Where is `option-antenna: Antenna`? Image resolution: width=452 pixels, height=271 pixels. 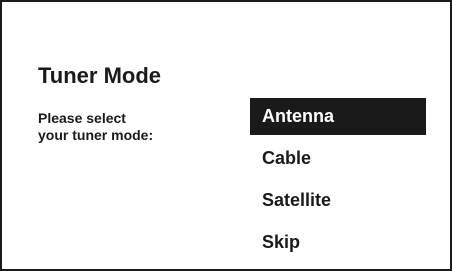
option-antenna: Antenna is located at coordinates (338, 116).